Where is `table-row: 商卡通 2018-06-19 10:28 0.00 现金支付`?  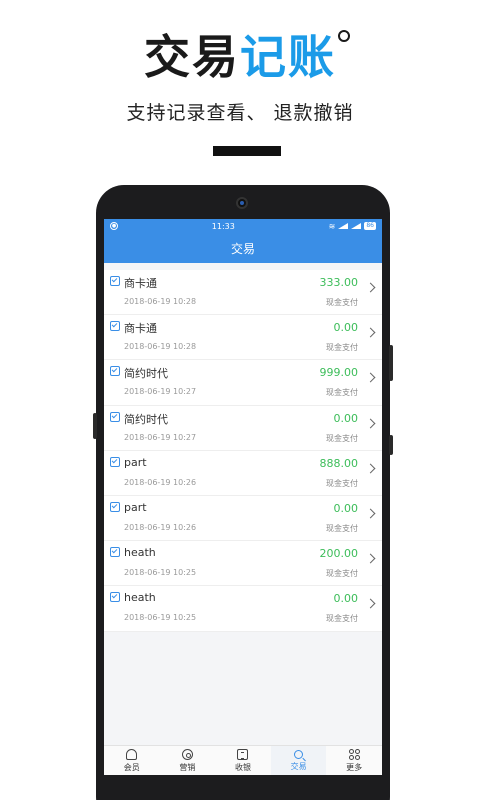 table-row: 商卡通 2018-06-19 10:28 0.00 现金支付 is located at coordinates (243, 338).